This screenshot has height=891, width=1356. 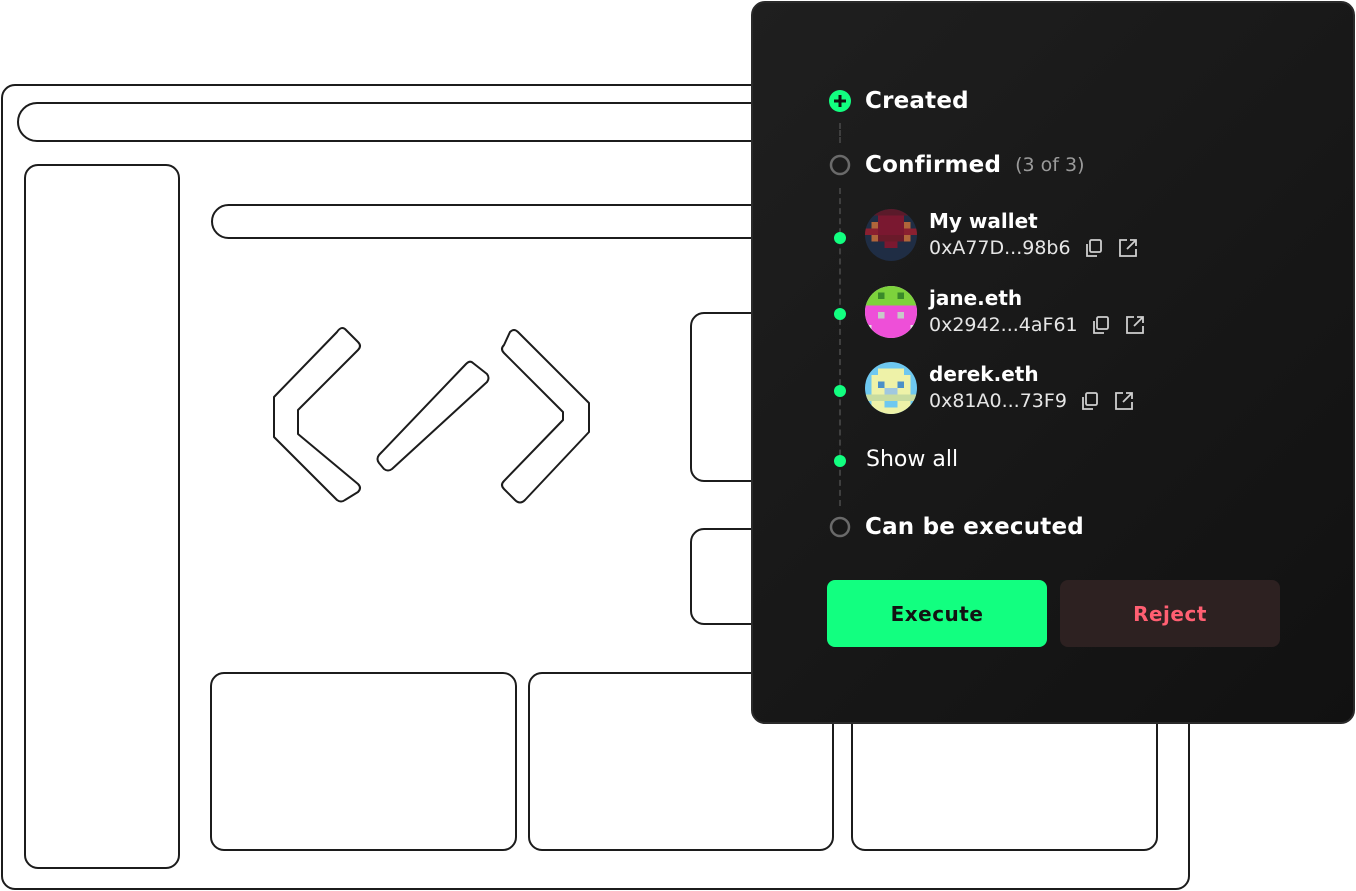 I want to click on owner-name: derek.eth, so click(x=984, y=374).